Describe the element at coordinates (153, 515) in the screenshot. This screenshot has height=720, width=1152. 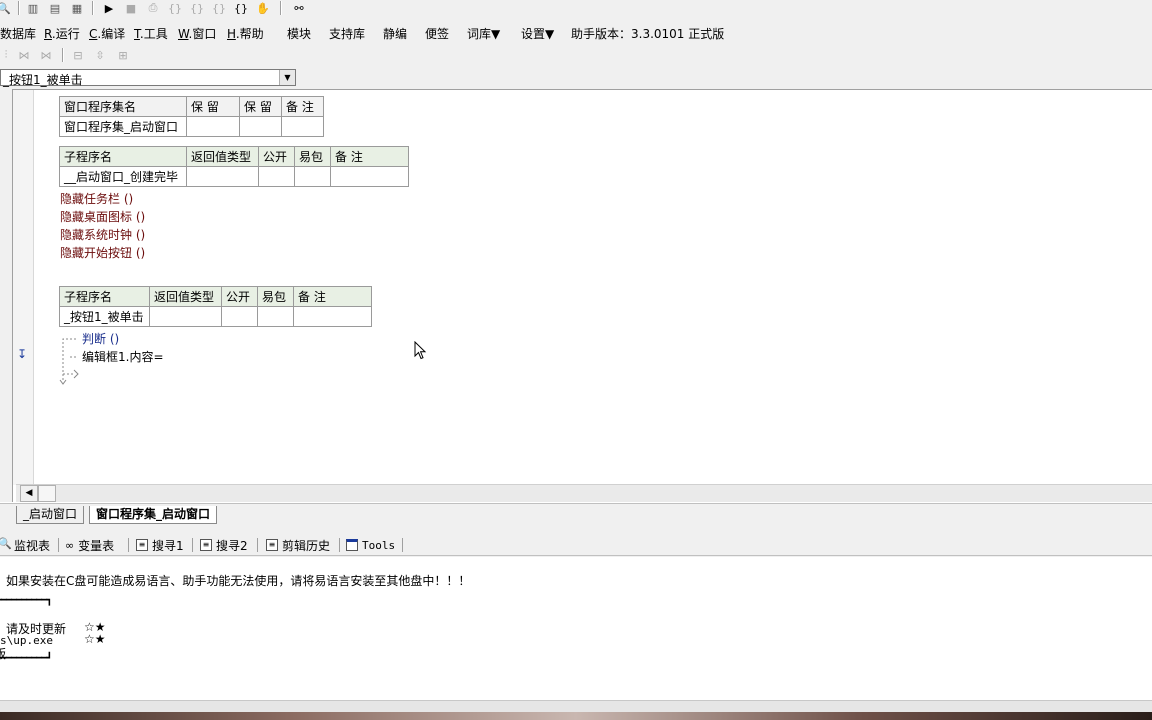
I see `tab-window-assembly: 窗口程序集_启动窗口` at that location.